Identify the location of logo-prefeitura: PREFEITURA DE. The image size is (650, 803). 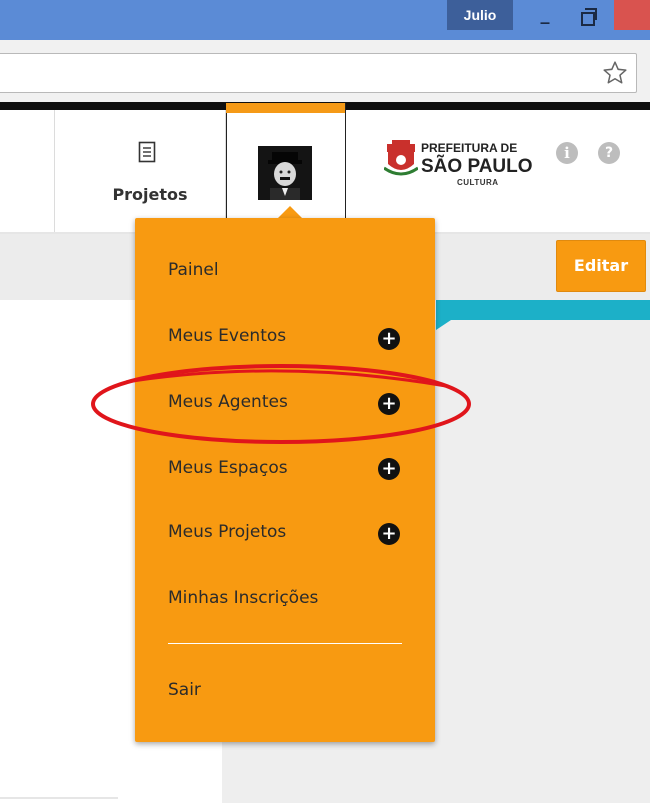
(469, 148).